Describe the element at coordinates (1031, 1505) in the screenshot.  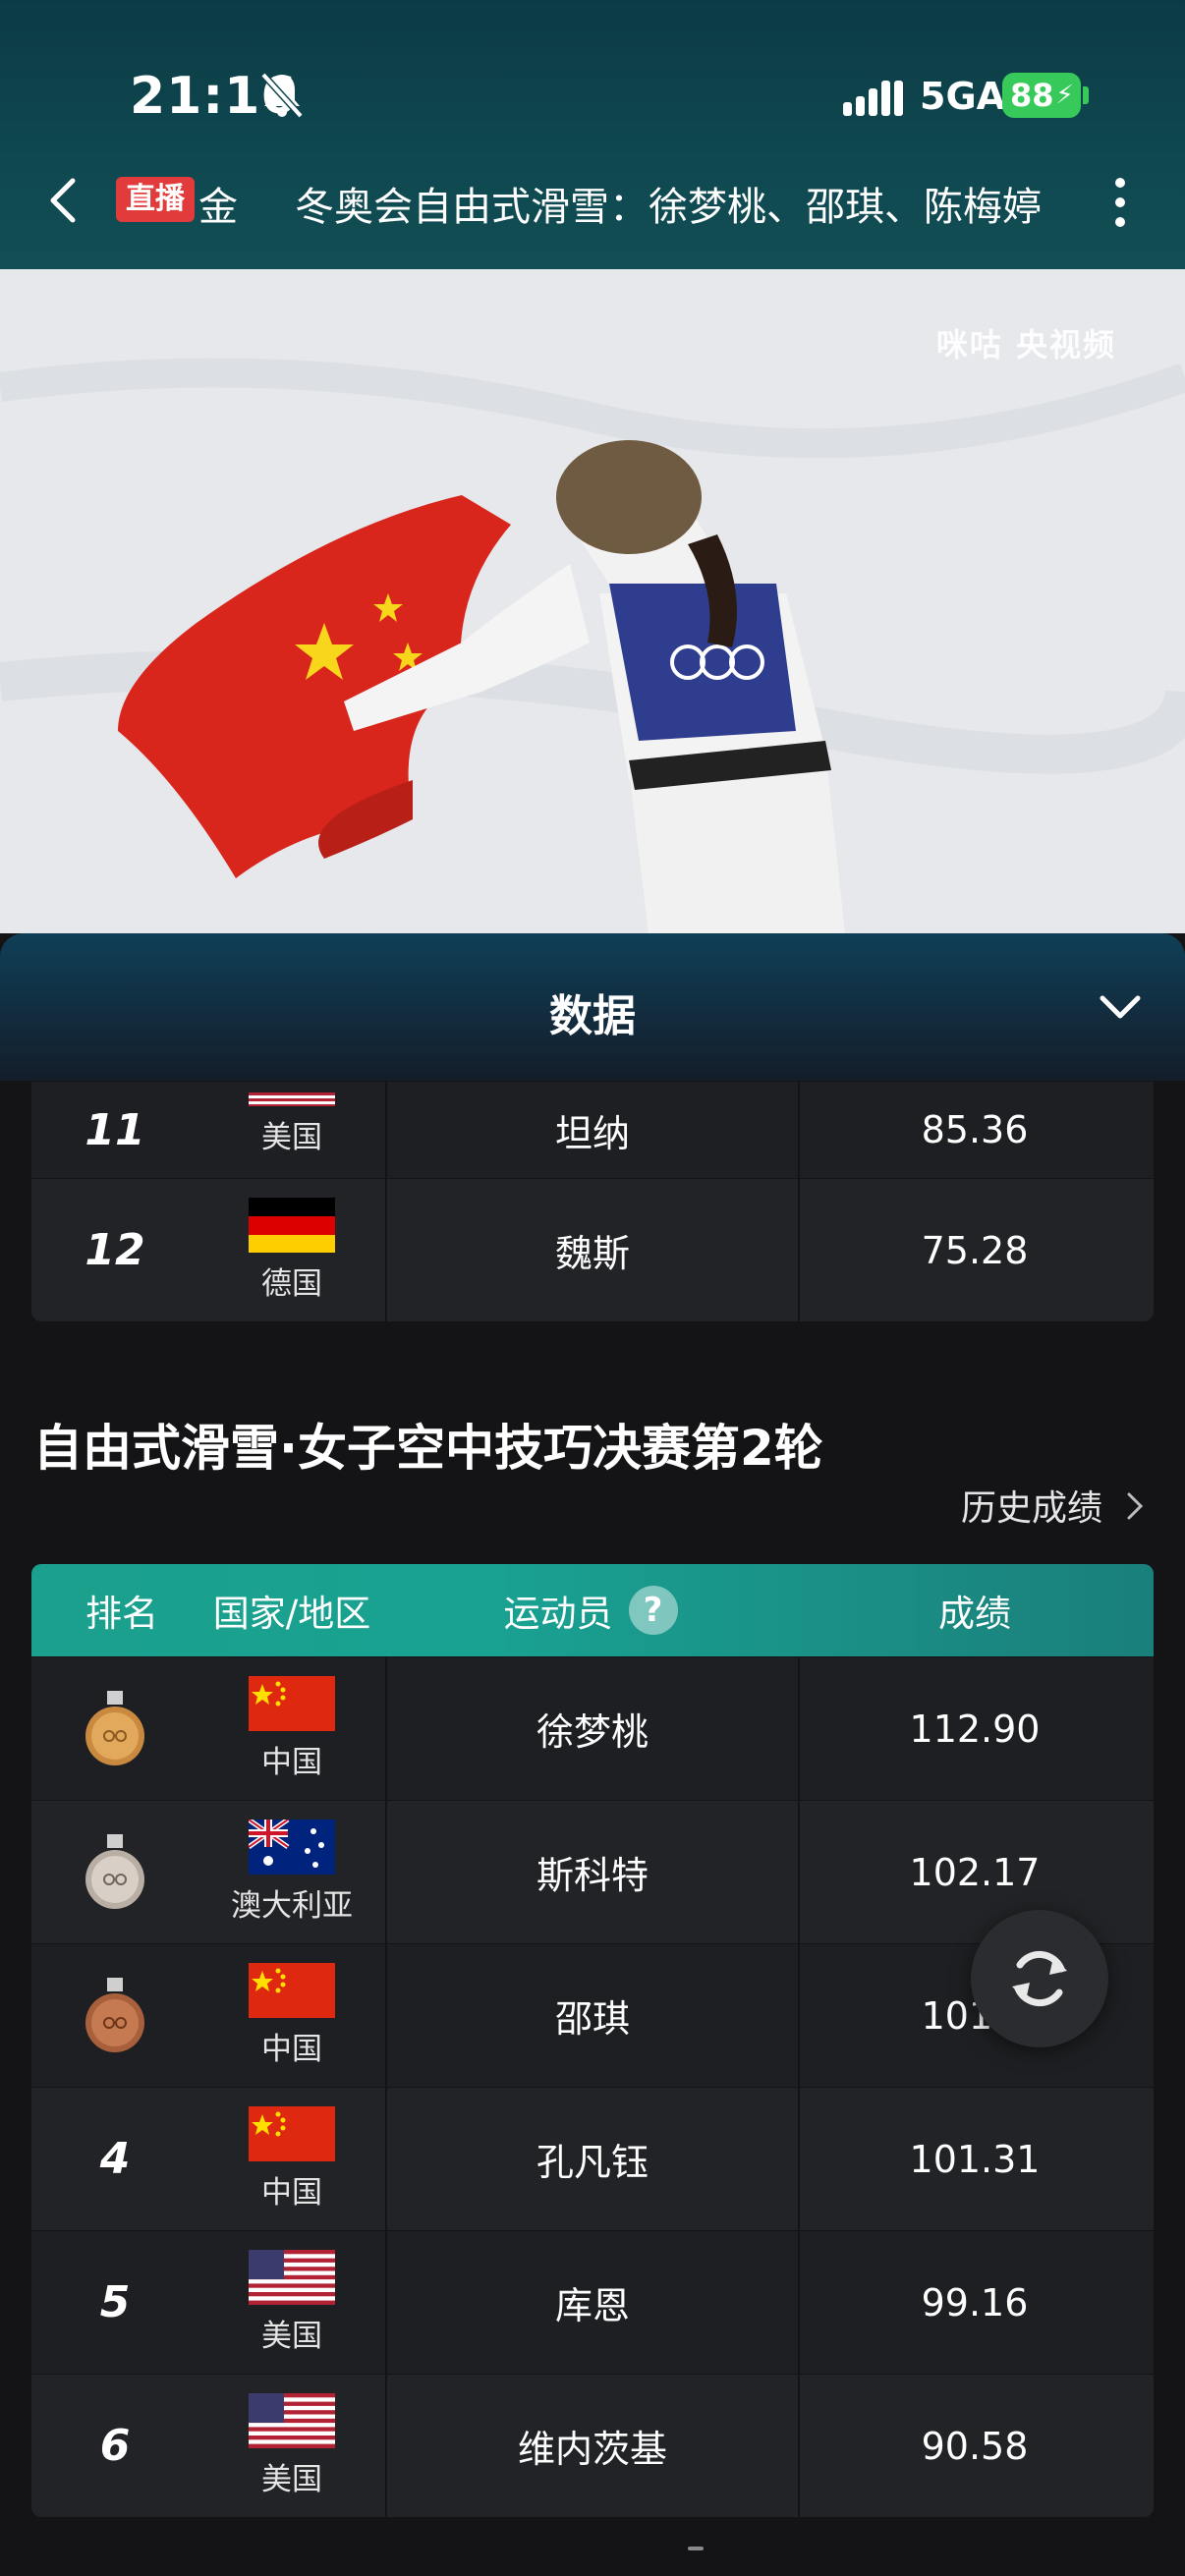
I see `history-results-link: 历史成绩` at that location.